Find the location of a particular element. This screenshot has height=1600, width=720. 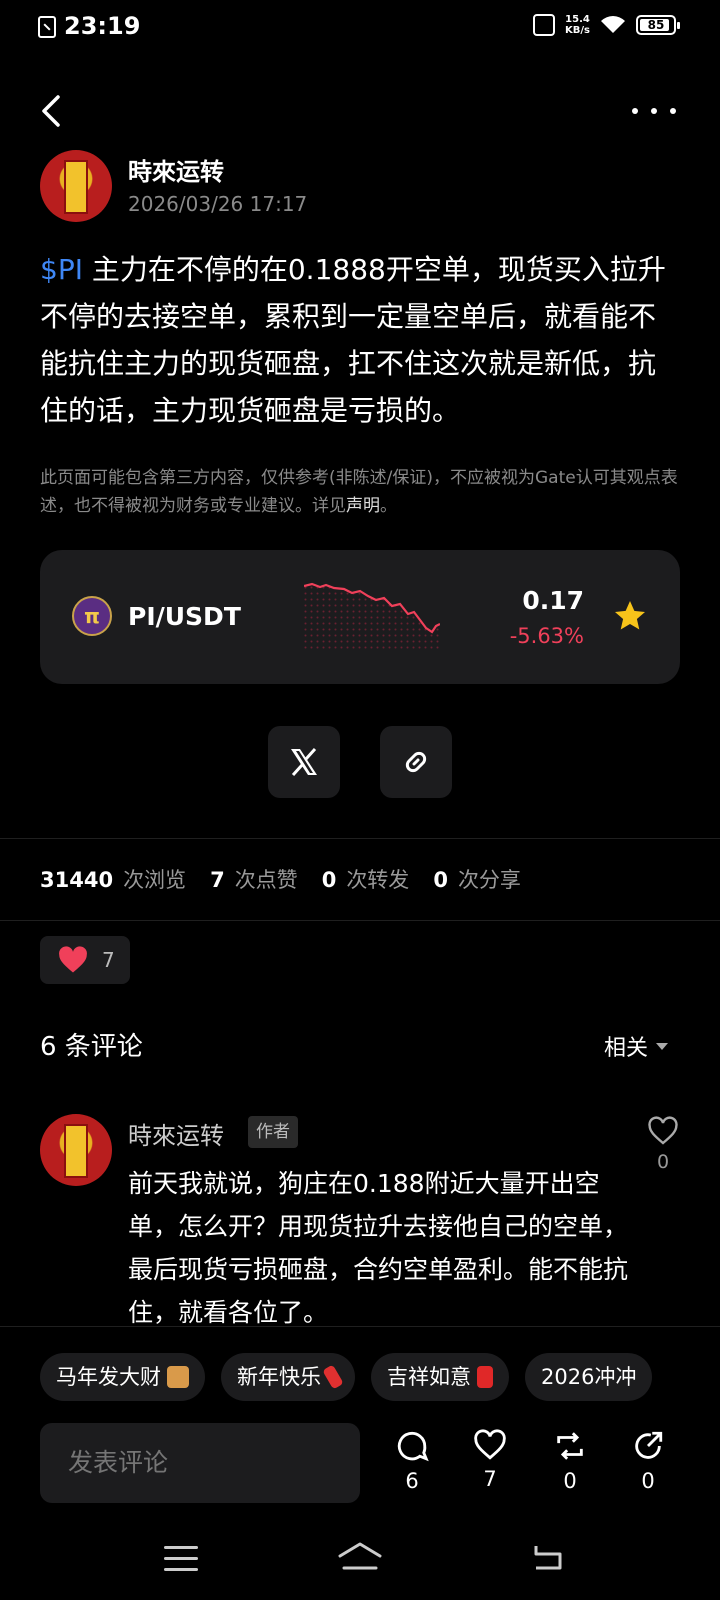

caret-down-icon is located at coordinates (662, 1046).